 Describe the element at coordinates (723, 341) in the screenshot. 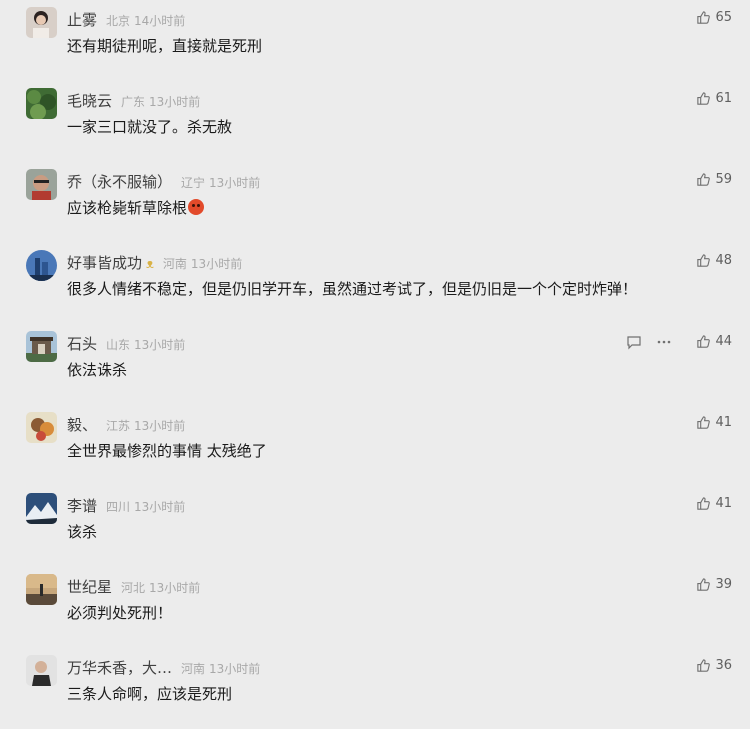

I see `like-count: 44` at that location.